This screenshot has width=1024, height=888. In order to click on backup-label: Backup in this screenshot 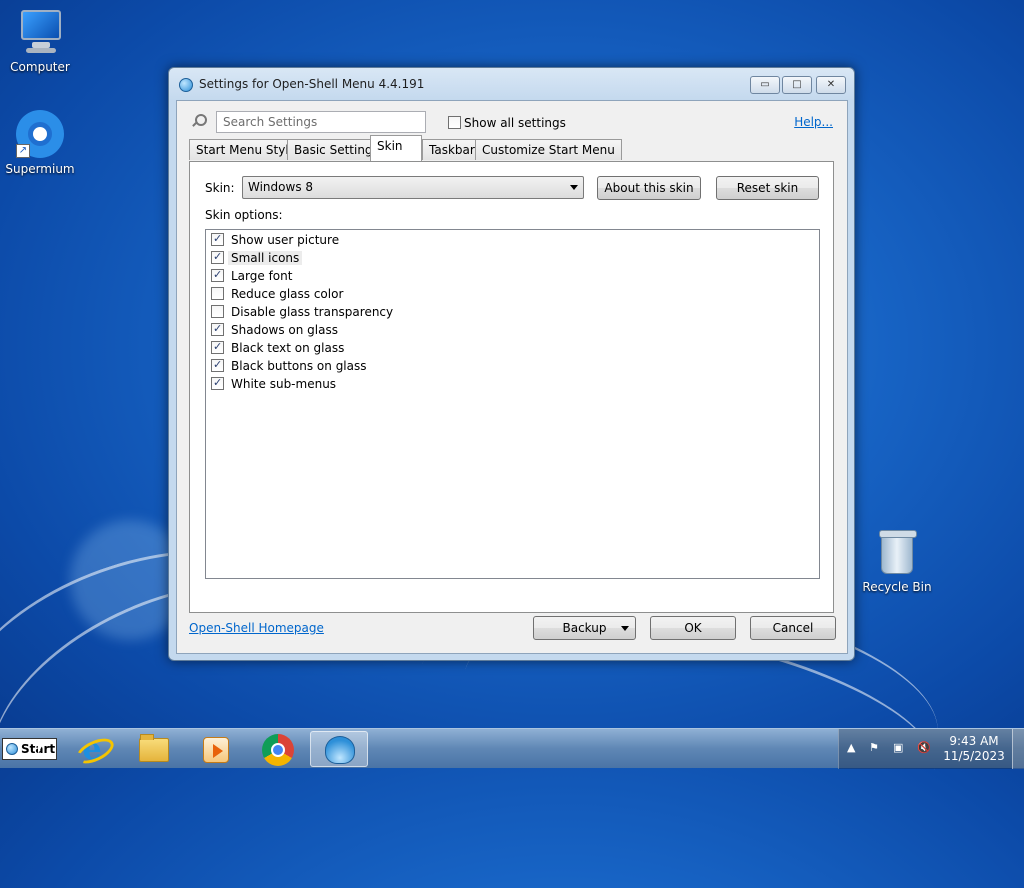, I will do `click(584, 628)`.